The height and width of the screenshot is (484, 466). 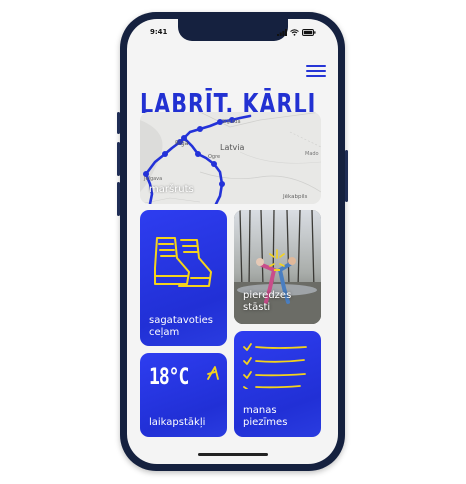 What do you see at coordinates (169, 377) in the screenshot?
I see `temperature-value: 18°C` at bounding box center [169, 377].